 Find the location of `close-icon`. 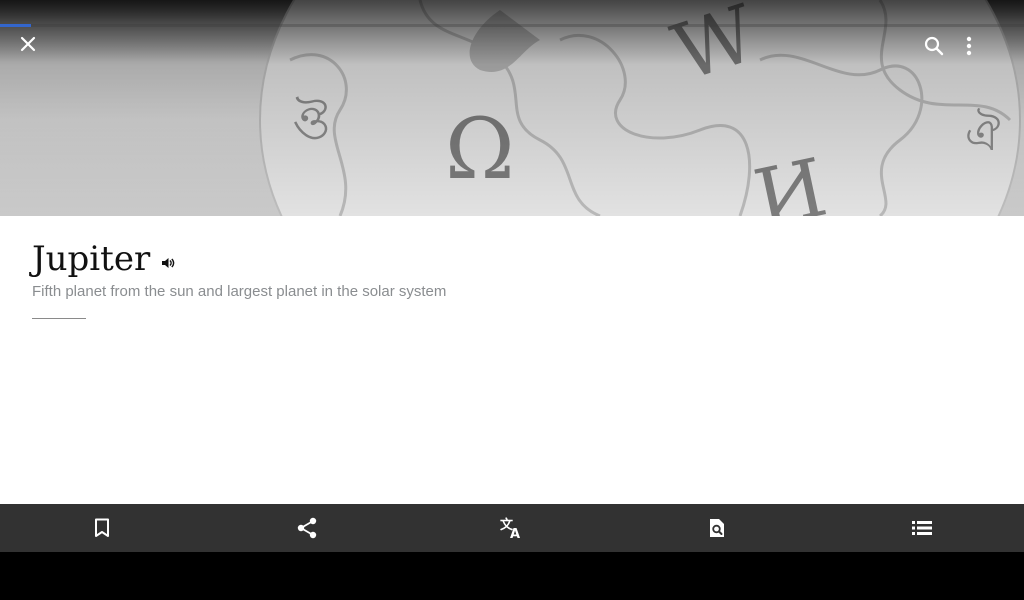

close-icon is located at coordinates (28, 44).